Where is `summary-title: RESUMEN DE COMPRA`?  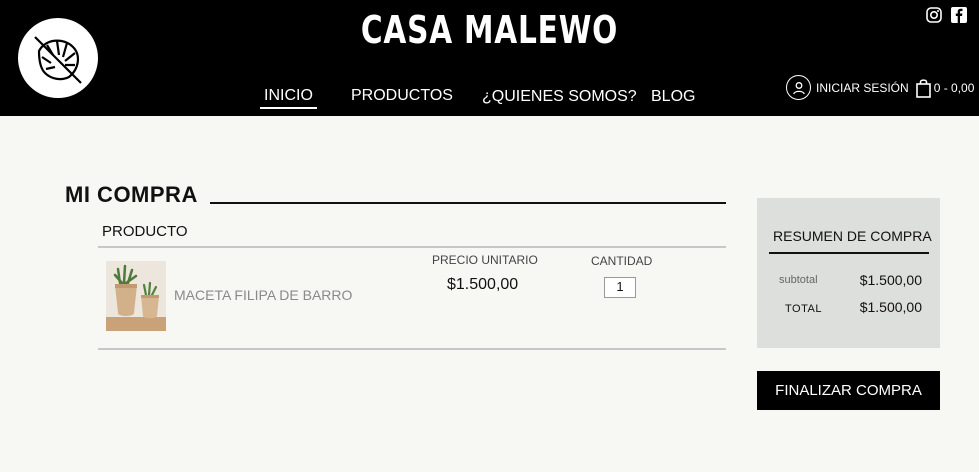
summary-title: RESUMEN DE COMPRA is located at coordinates (852, 236).